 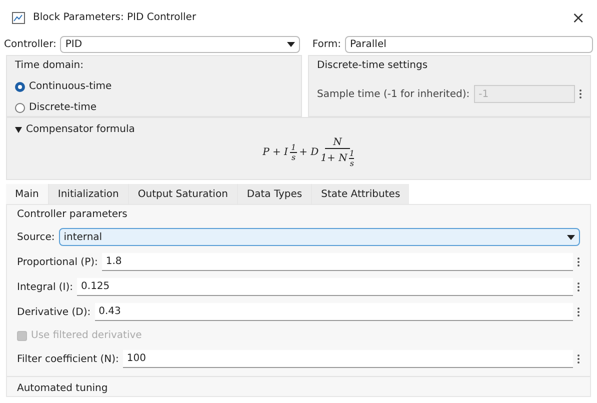 What do you see at coordinates (57, 263) in the screenshot?
I see `parameter-label: Proportional (P):` at bounding box center [57, 263].